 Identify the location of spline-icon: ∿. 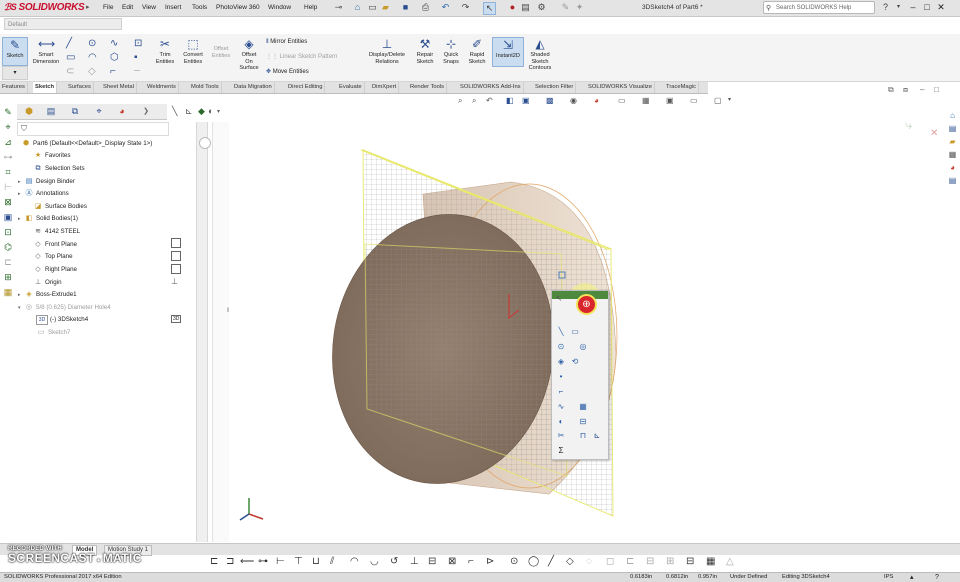
(114, 43).